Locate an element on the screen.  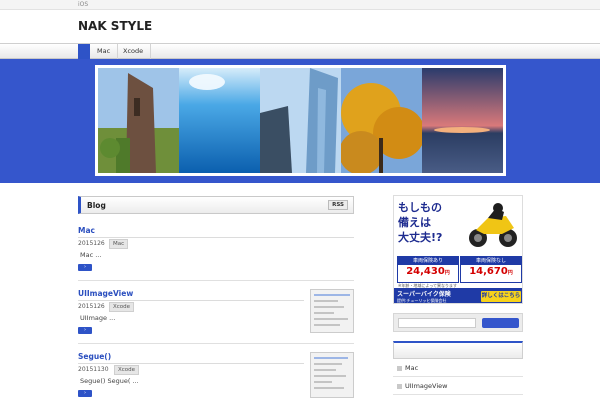
ad-price-value: 24,430 is located at coordinates (425, 271).